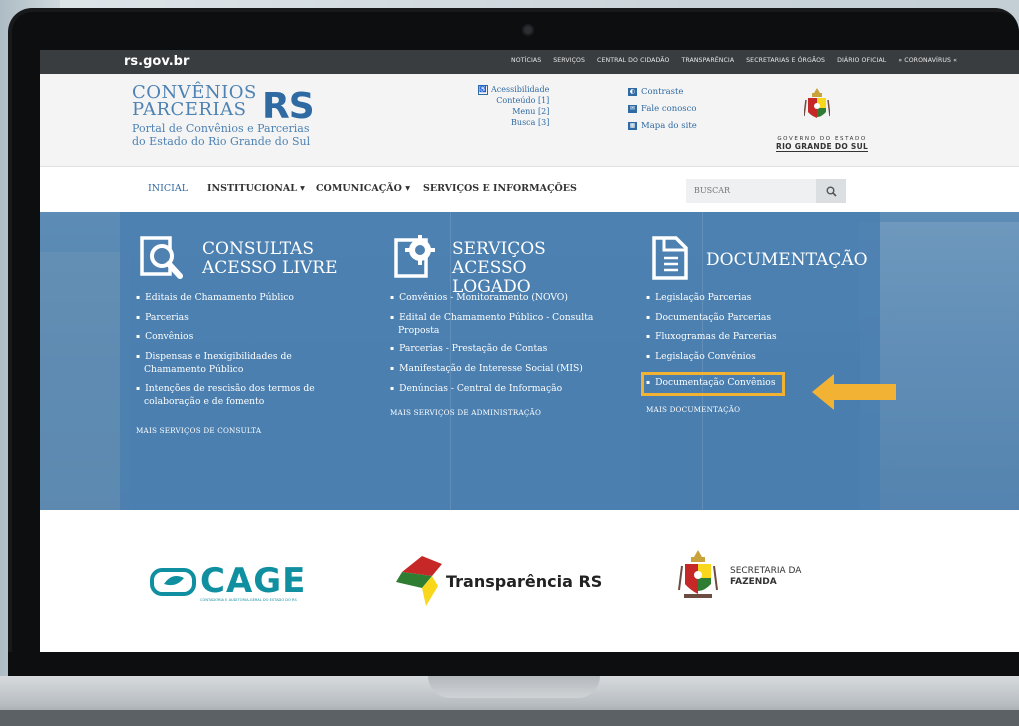 The image size is (1019, 726). What do you see at coordinates (669, 109) in the screenshot?
I see `contact-label: Fale conosco` at bounding box center [669, 109].